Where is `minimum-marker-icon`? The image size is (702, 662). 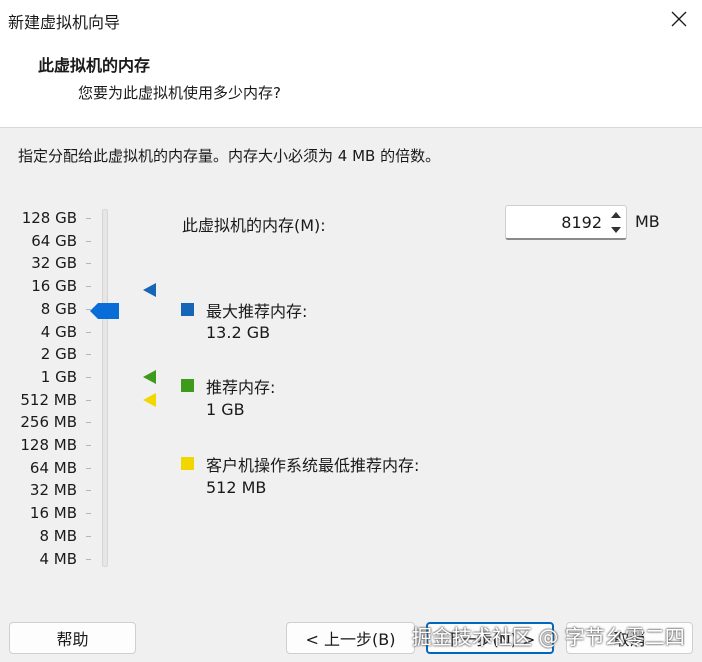 minimum-marker-icon is located at coordinates (149, 400).